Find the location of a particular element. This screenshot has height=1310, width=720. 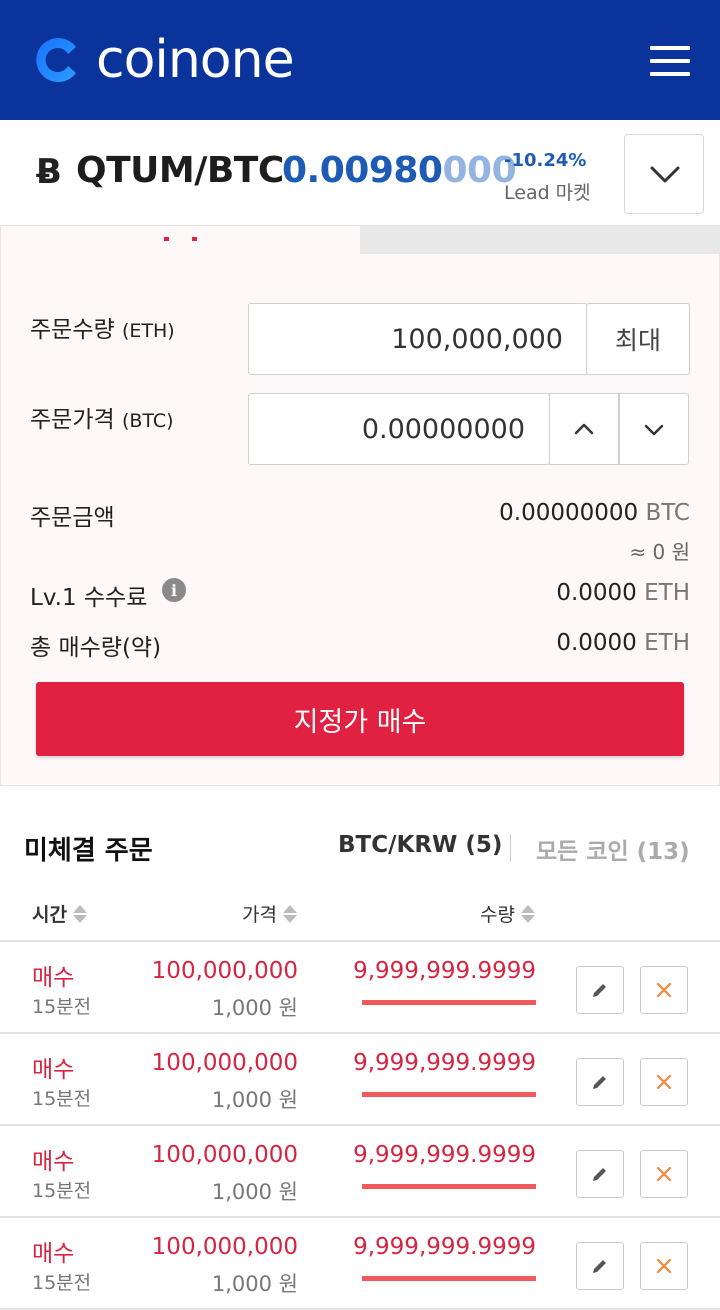

order-qty-input: 100,000,000 is located at coordinates (418, 339).